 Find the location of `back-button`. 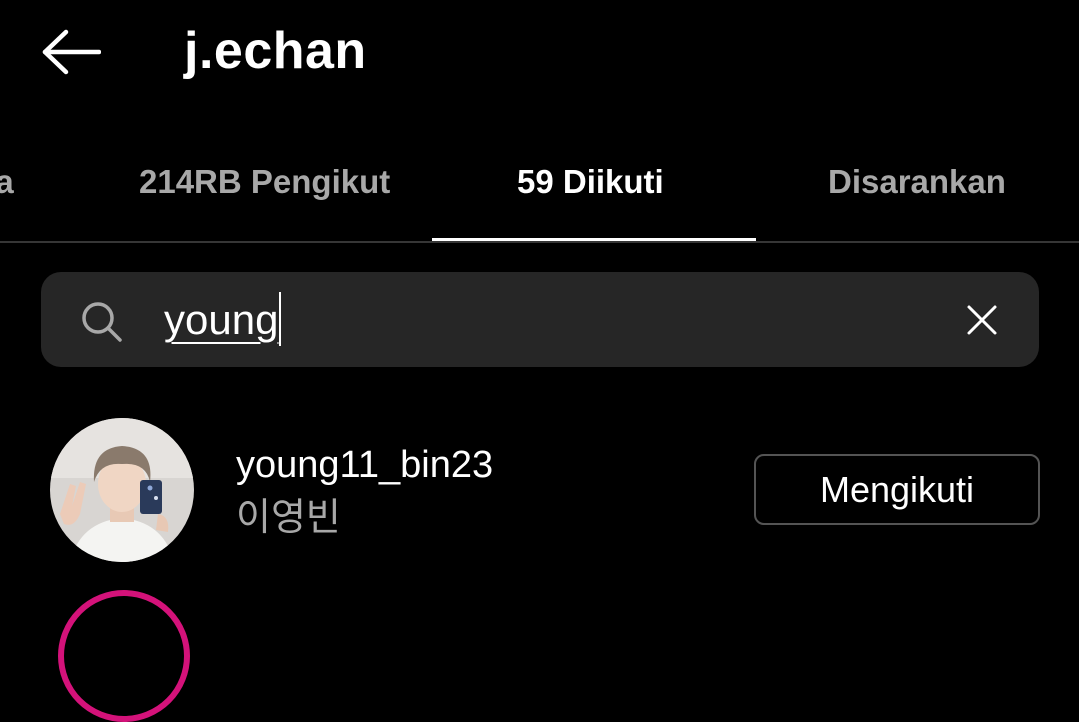

back-button is located at coordinates (71, 52).